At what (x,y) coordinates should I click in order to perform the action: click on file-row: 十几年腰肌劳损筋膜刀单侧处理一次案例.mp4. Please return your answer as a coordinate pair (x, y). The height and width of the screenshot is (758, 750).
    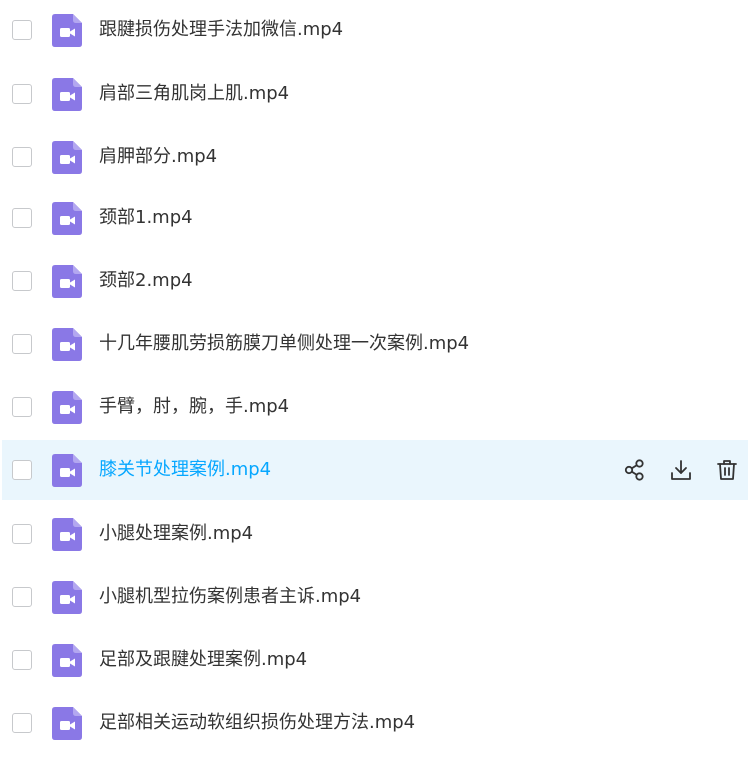
    Looking at the image, I should click on (375, 344).